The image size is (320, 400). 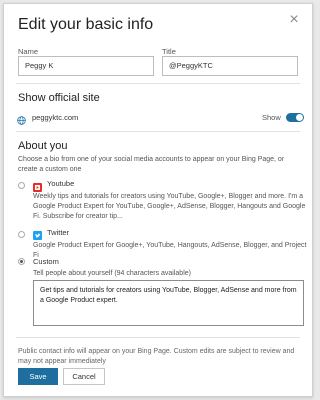 What do you see at coordinates (230, 66) in the screenshot?
I see `title-field: @PeggyKTC` at bounding box center [230, 66].